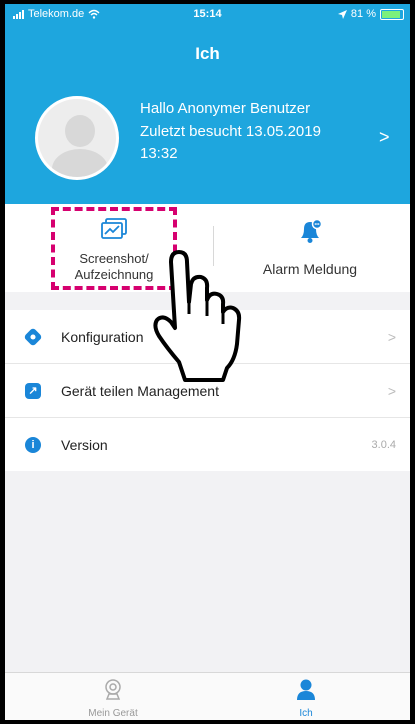 The height and width of the screenshot is (724, 415). I want to click on last-visit-text: Zuletzt besucht 13.05.2019 13:32, so click(230, 142).